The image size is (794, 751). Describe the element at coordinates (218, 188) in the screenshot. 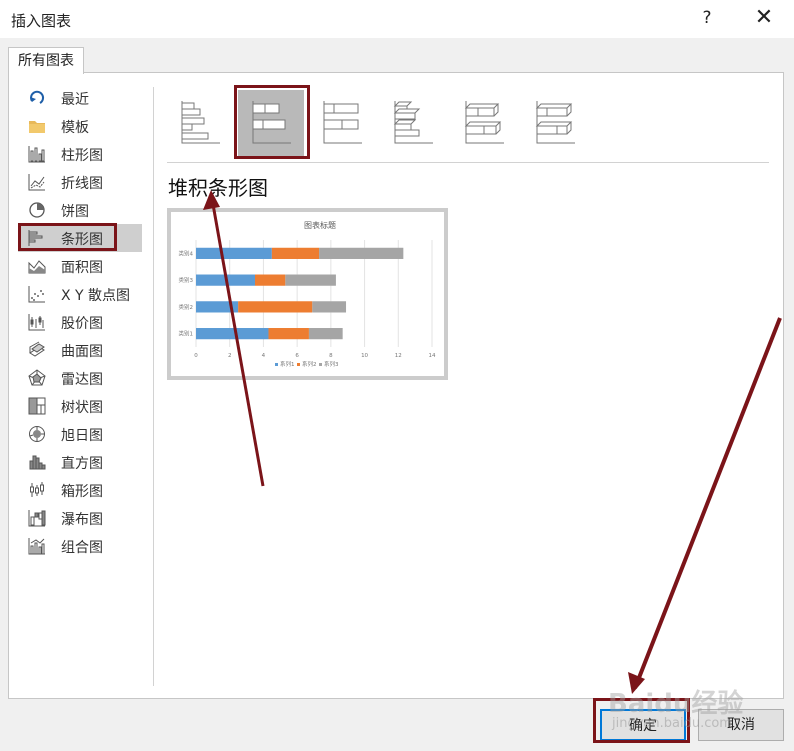

I see `subtype-title: 堆积条形图` at that location.